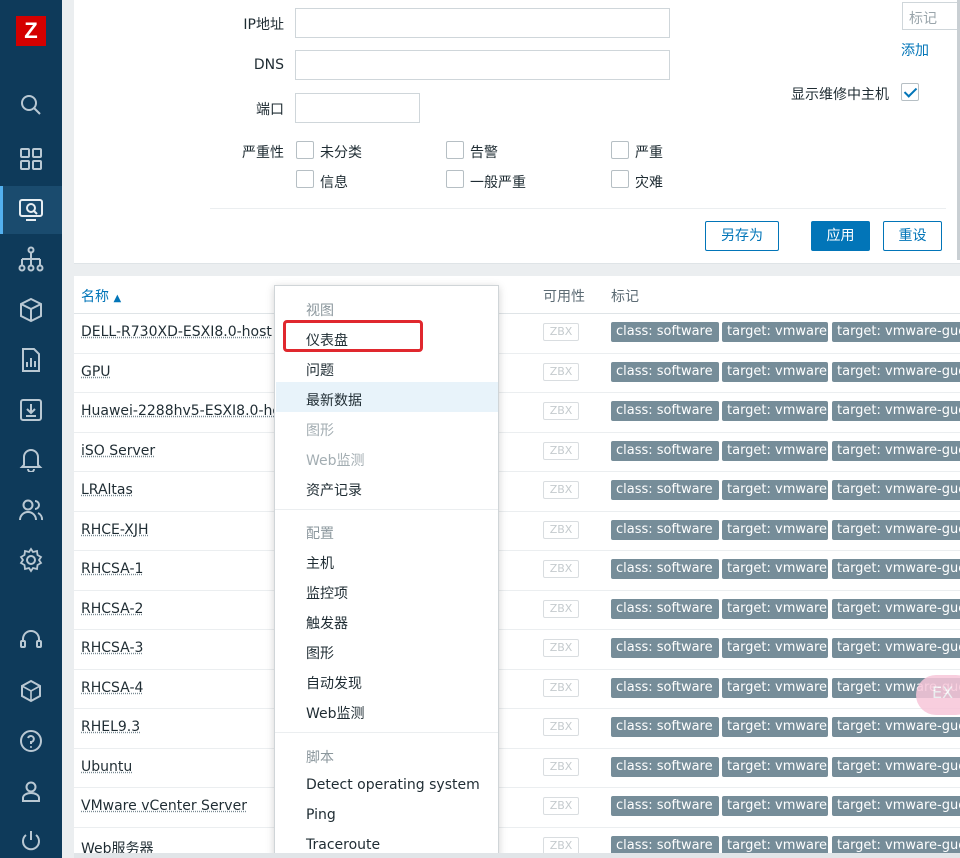 This screenshot has height=858, width=960. Describe the element at coordinates (31, 841) in the screenshot. I see `signout-icon` at that location.